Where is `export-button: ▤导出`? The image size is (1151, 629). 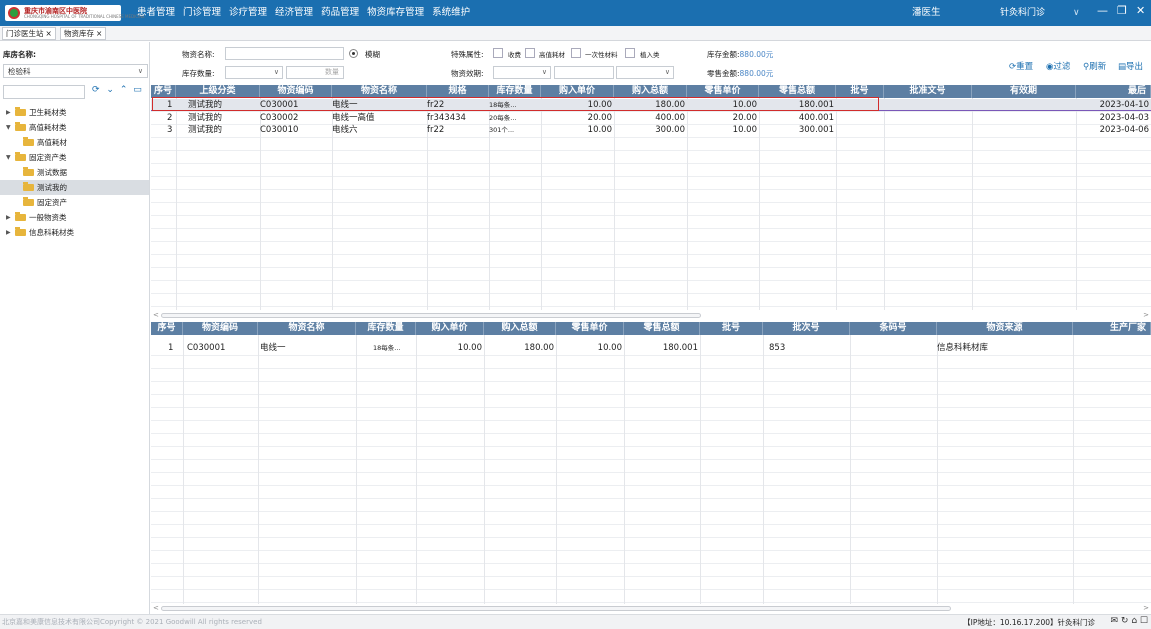 export-button: ▤导出 is located at coordinates (1130, 66).